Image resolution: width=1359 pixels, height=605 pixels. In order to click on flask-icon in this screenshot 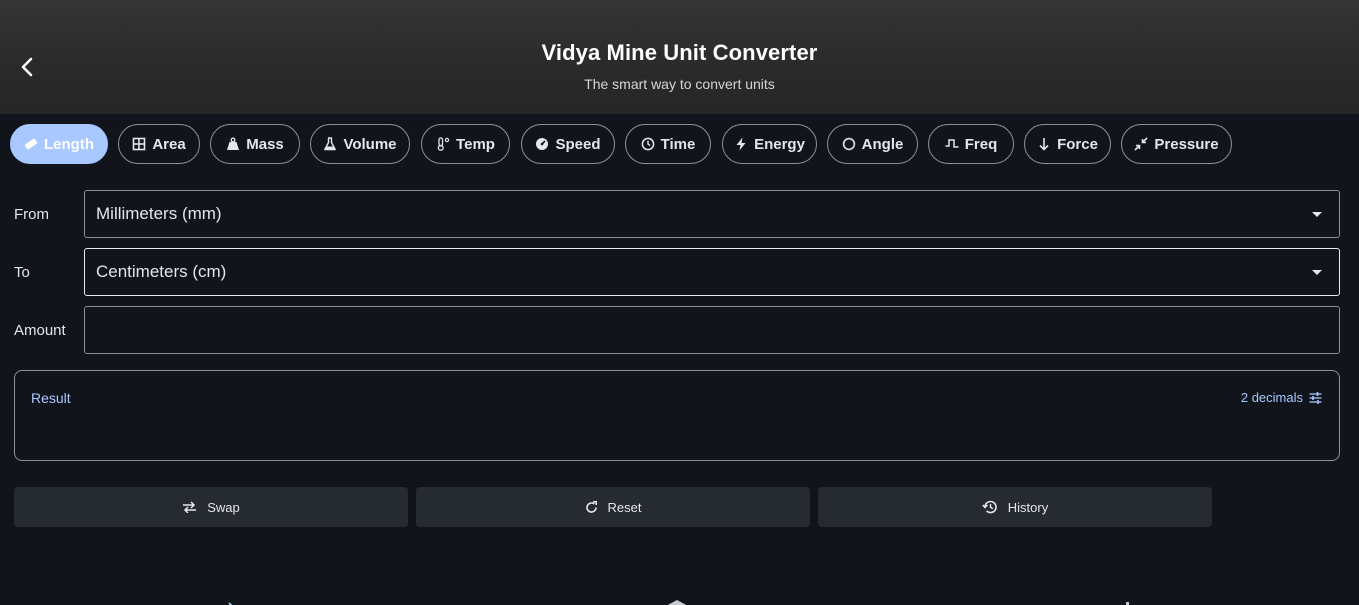, I will do `click(330, 144)`.